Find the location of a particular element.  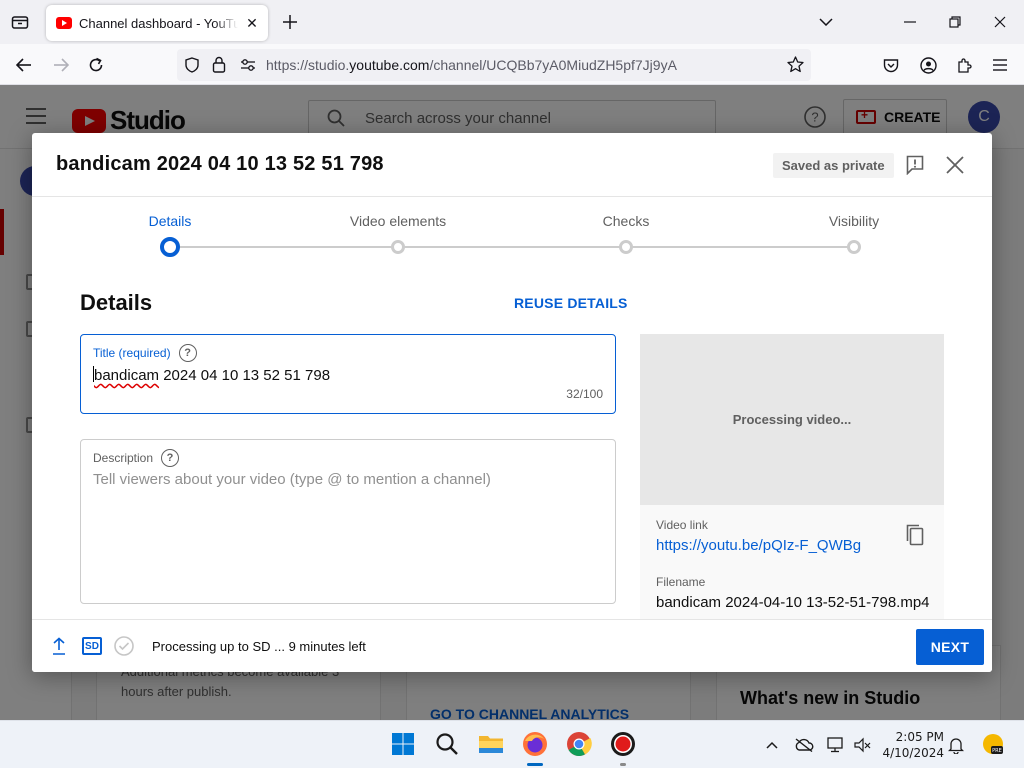

title-help-icon: ? is located at coordinates (187, 353).